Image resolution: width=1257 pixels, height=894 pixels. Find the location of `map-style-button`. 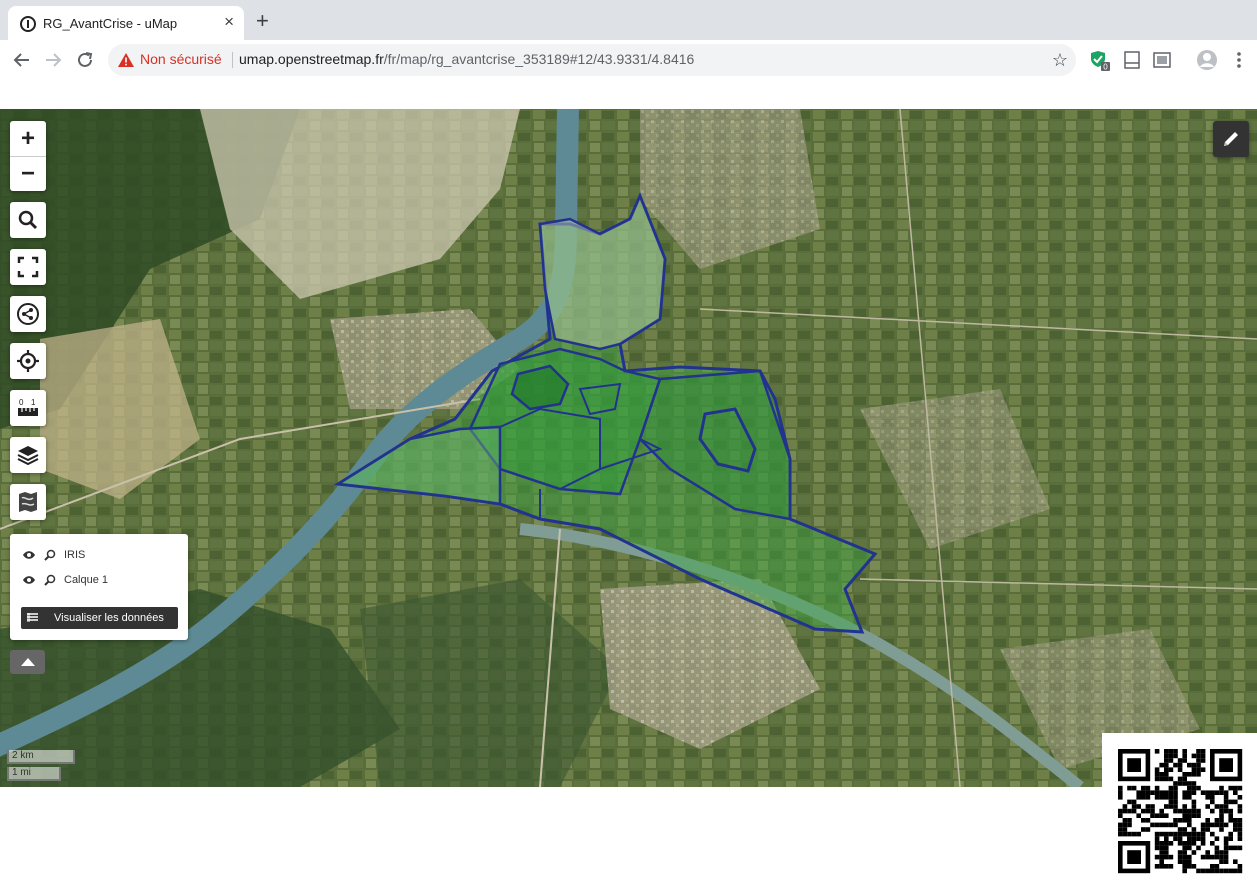

map-style-button is located at coordinates (28, 502).